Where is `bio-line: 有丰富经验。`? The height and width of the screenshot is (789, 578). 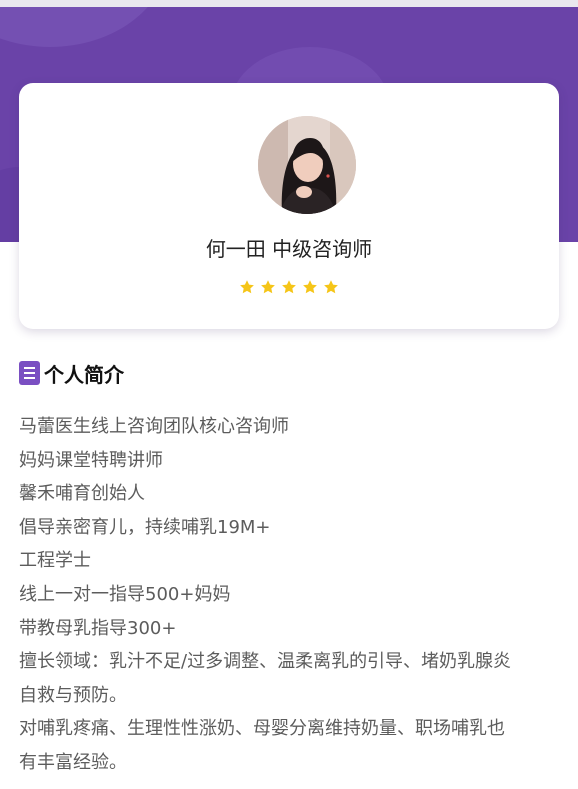 bio-line: 有丰富经验。 is located at coordinates (73, 762).